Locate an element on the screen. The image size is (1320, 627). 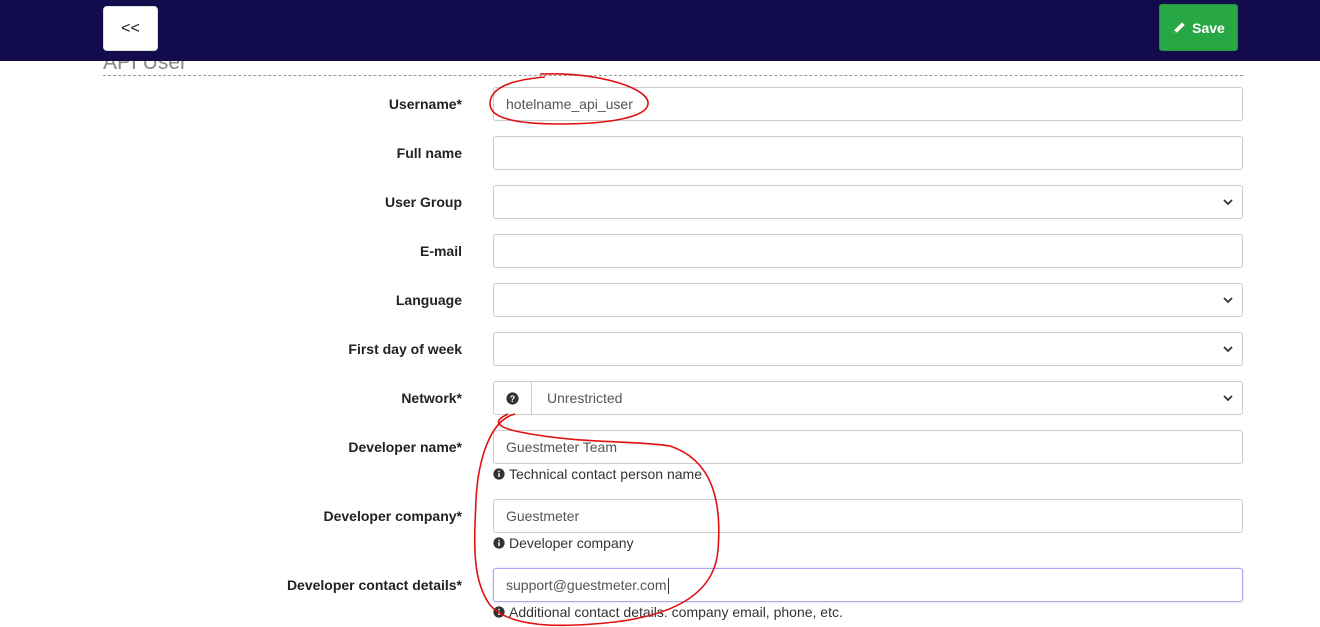
developer-name-hint: Technical contact person name is located at coordinates (597, 474).